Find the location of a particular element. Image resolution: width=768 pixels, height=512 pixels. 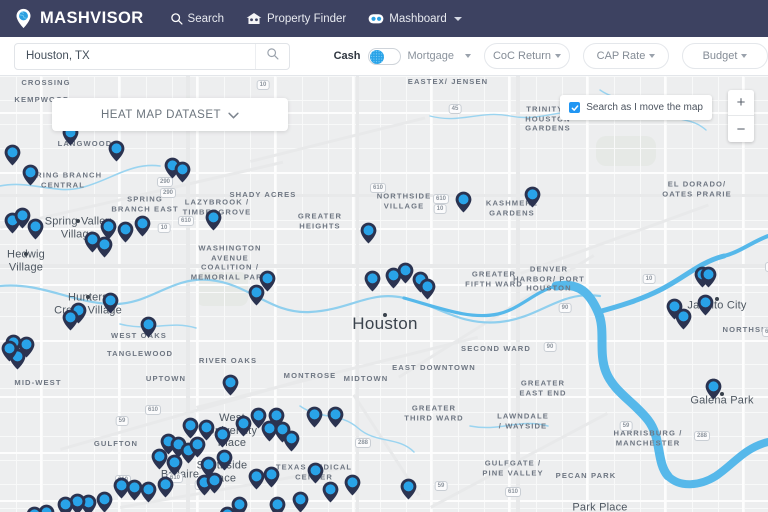

nav-item-mashboard: Mashboard is located at coordinates (415, 18).